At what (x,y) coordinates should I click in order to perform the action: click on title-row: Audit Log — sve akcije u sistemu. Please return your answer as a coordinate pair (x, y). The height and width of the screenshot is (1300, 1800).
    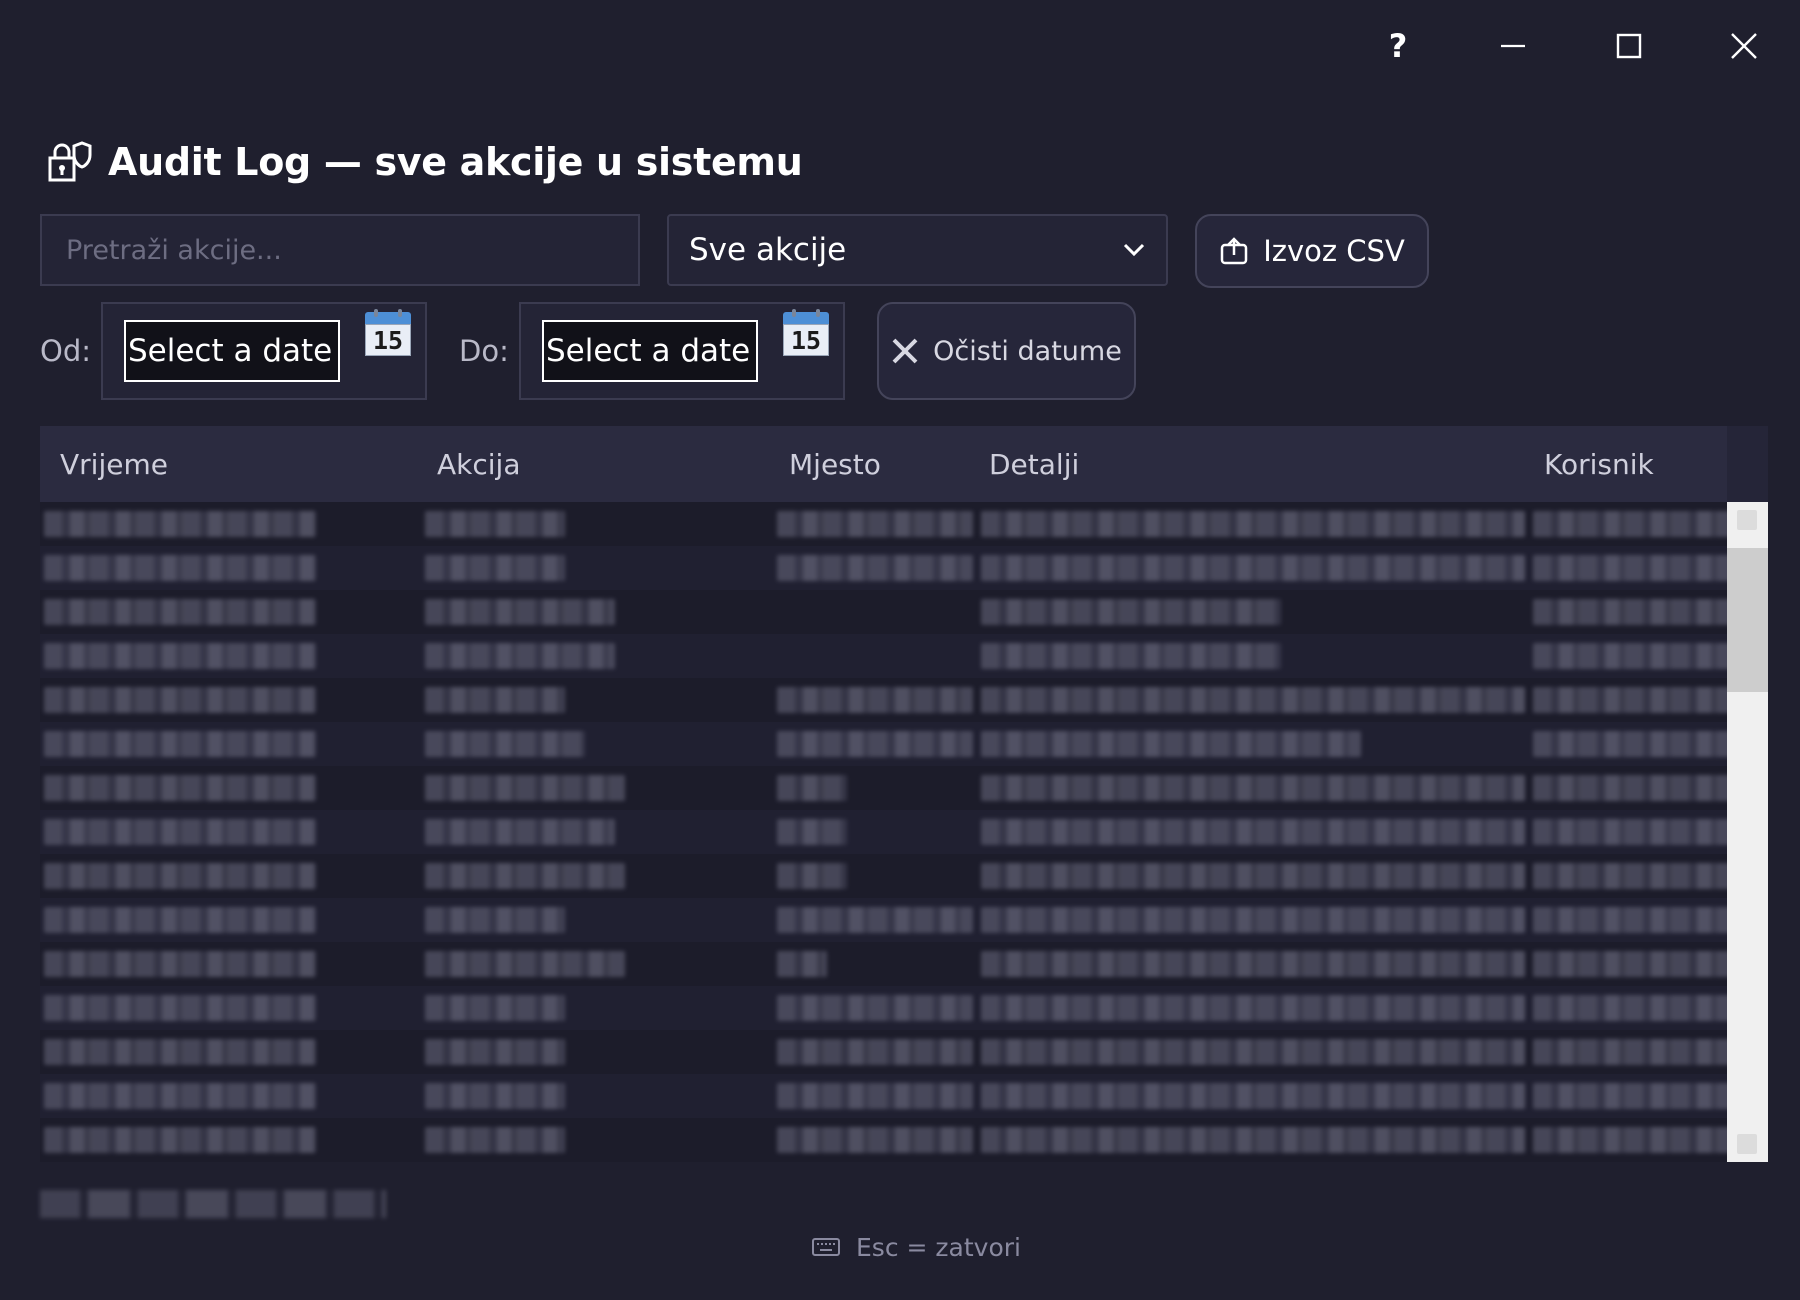
    Looking at the image, I should click on (423, 162).